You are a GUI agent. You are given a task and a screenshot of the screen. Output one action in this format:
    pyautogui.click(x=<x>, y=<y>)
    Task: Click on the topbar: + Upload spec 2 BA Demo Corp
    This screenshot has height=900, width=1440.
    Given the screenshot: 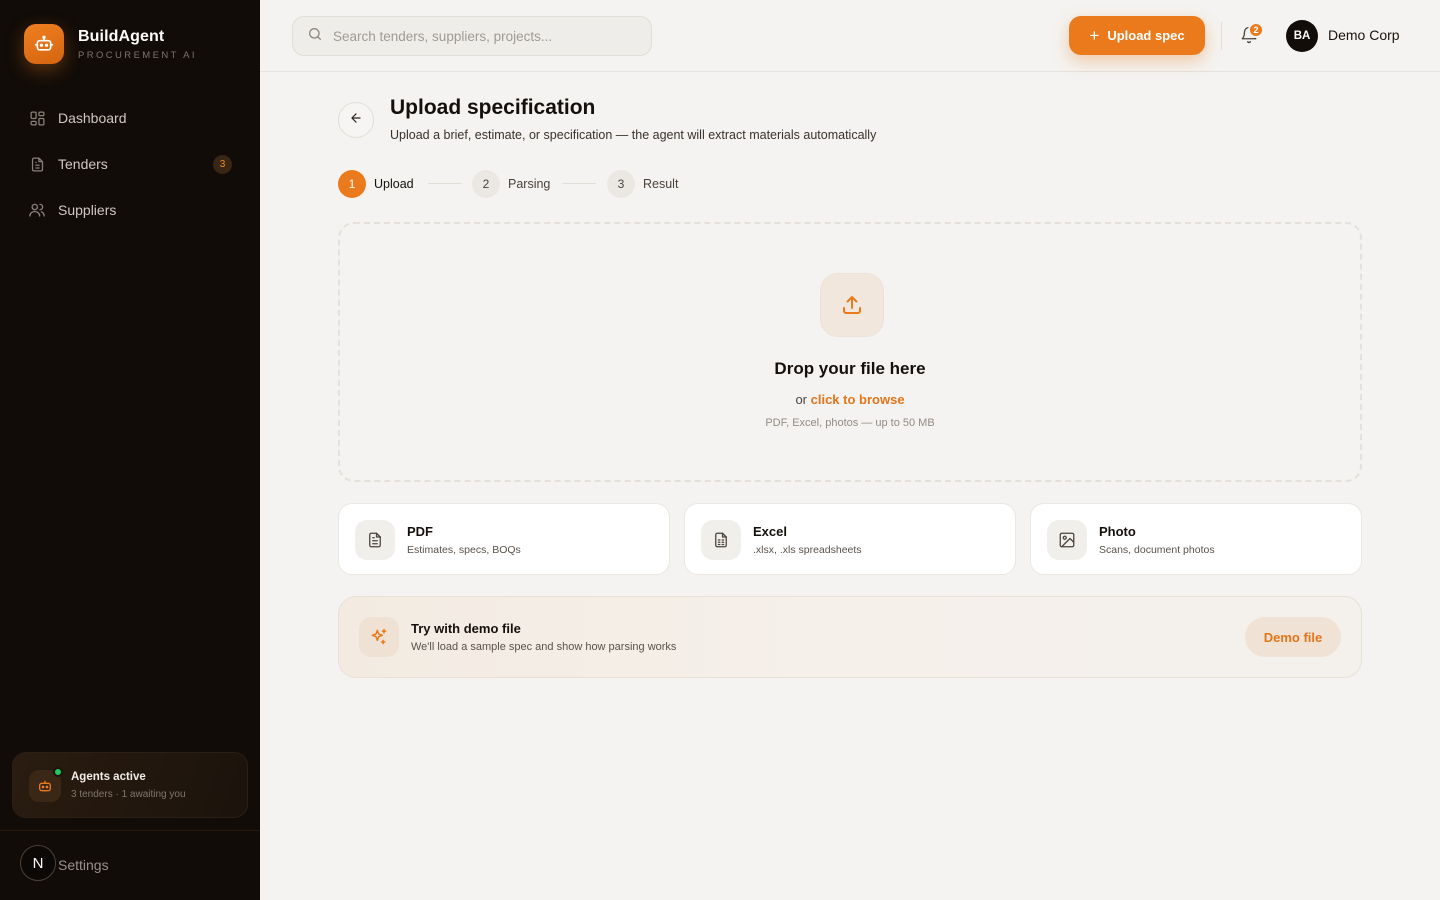 What is the action you would take?
    pyautogui.click(x=850, y=36)
    